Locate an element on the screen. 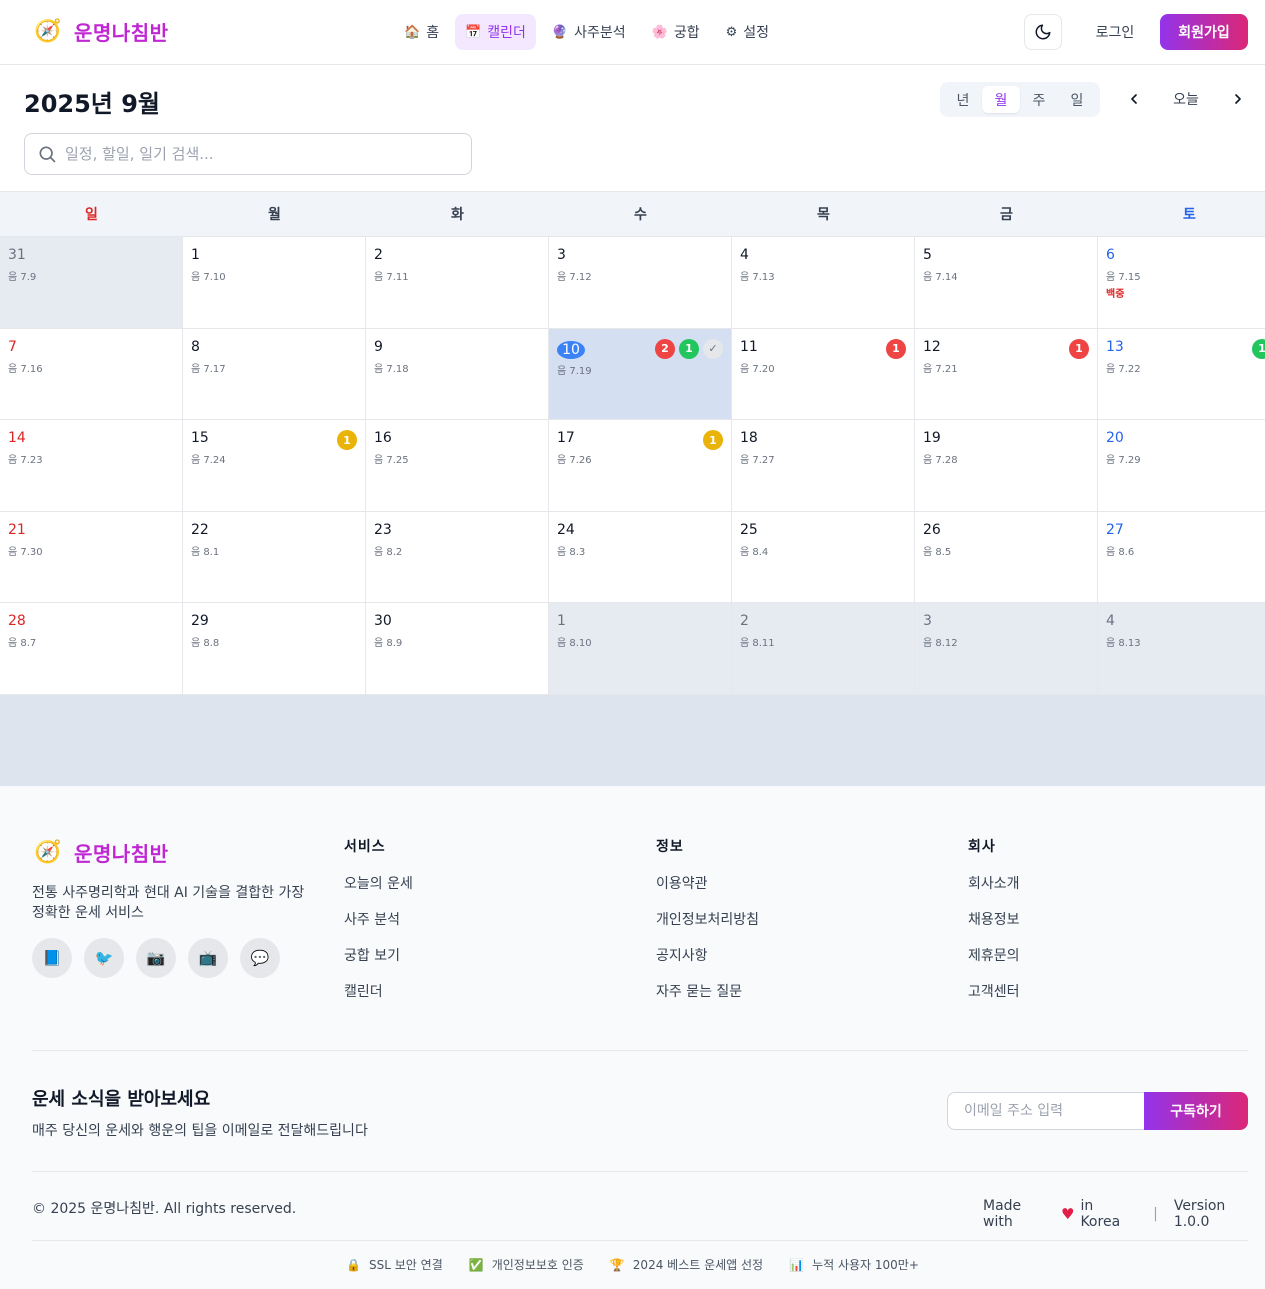  nav-item-0: 🏠 홈 is located at coordinates (421, 32).